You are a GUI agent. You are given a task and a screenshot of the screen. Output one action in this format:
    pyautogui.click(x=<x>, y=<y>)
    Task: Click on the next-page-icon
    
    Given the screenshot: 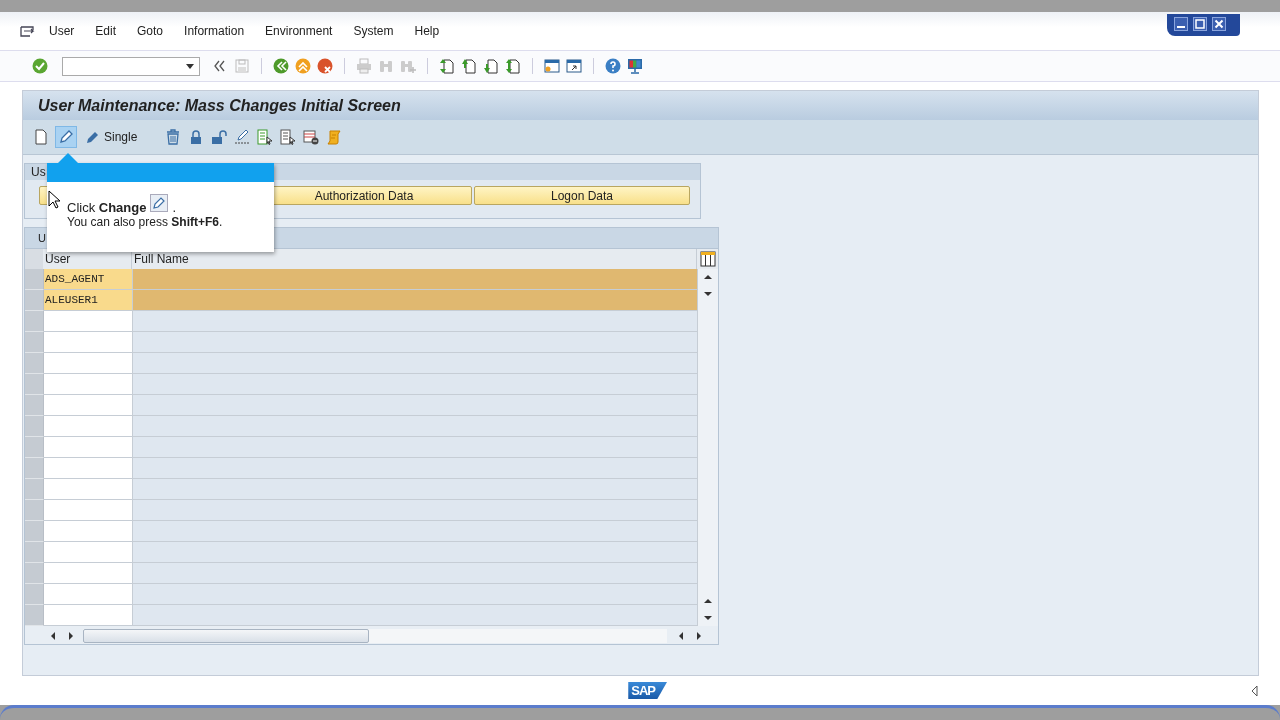 What is the action you would take?
    pyautogui.click(x=491, y=66)
    